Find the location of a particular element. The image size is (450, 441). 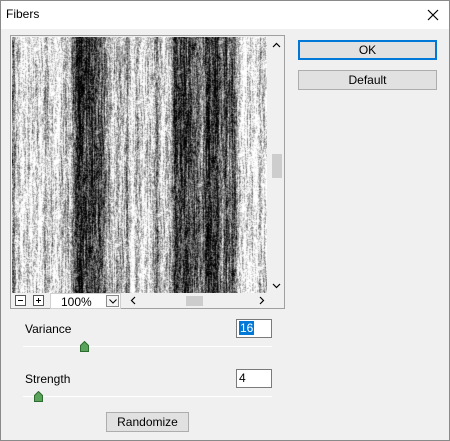

chevron-right-icon is located at coordinates (261, 300).